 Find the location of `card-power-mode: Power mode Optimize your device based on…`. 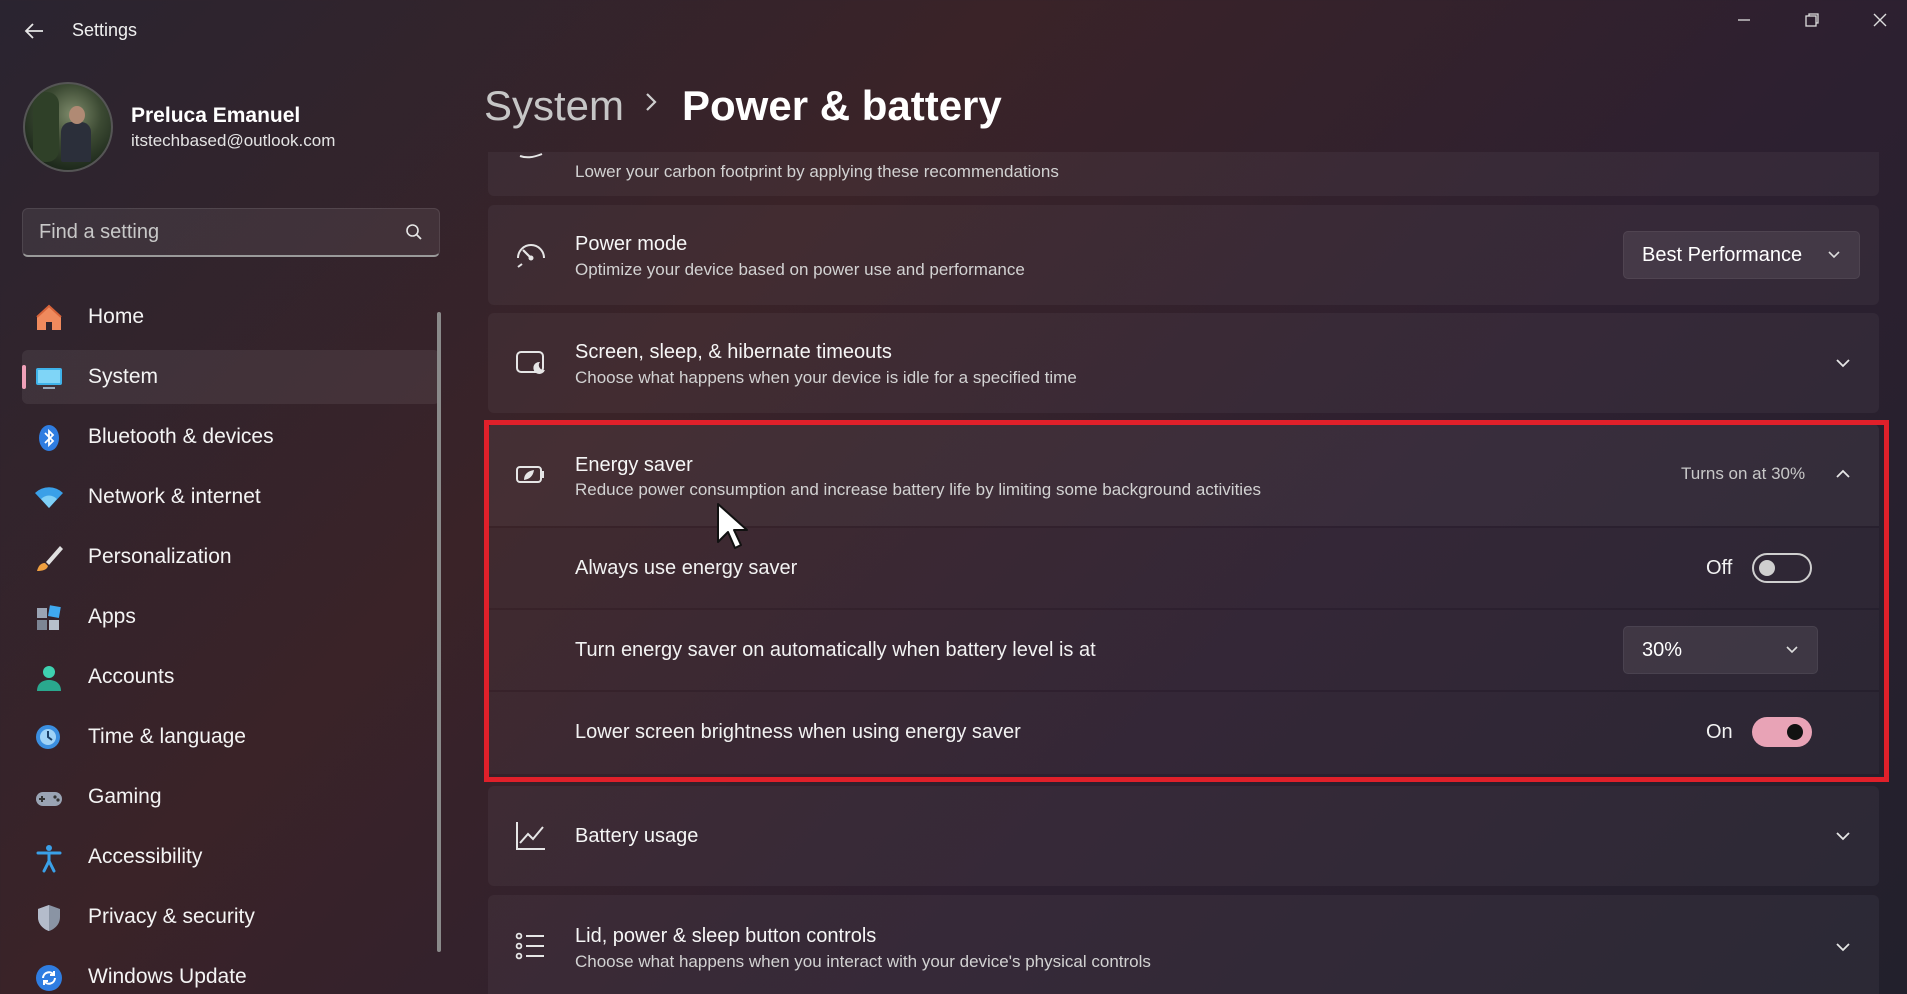

card-power-mode: Power mode Optimize your device based on… is located at coordinates (1183, 255).